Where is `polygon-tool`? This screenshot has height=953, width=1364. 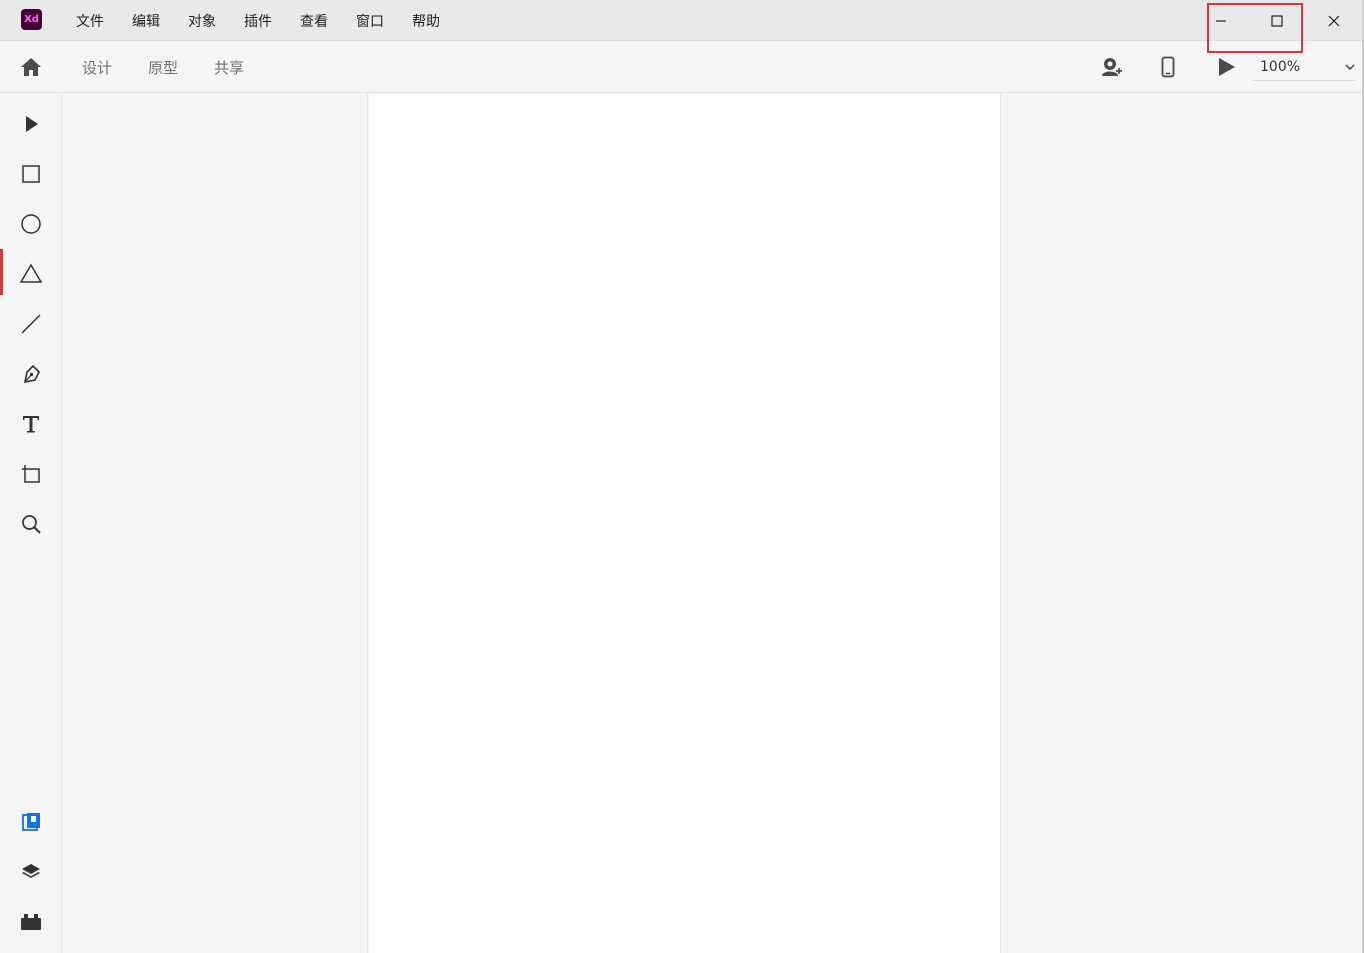 polygon-tool is located at coordinates (31, 274).